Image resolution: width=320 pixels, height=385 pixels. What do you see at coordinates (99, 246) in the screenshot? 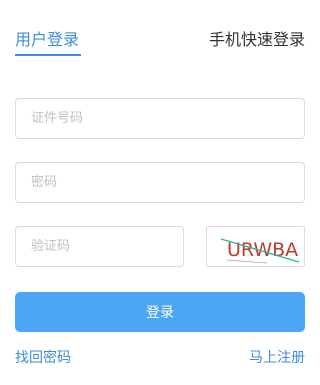
I see `captcha-input` at bounding box center [99, 246].